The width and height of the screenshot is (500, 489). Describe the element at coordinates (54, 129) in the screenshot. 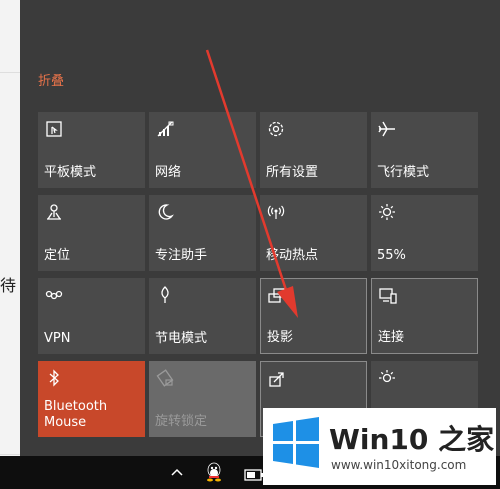

I see `tablet-mode-icon` at that location.